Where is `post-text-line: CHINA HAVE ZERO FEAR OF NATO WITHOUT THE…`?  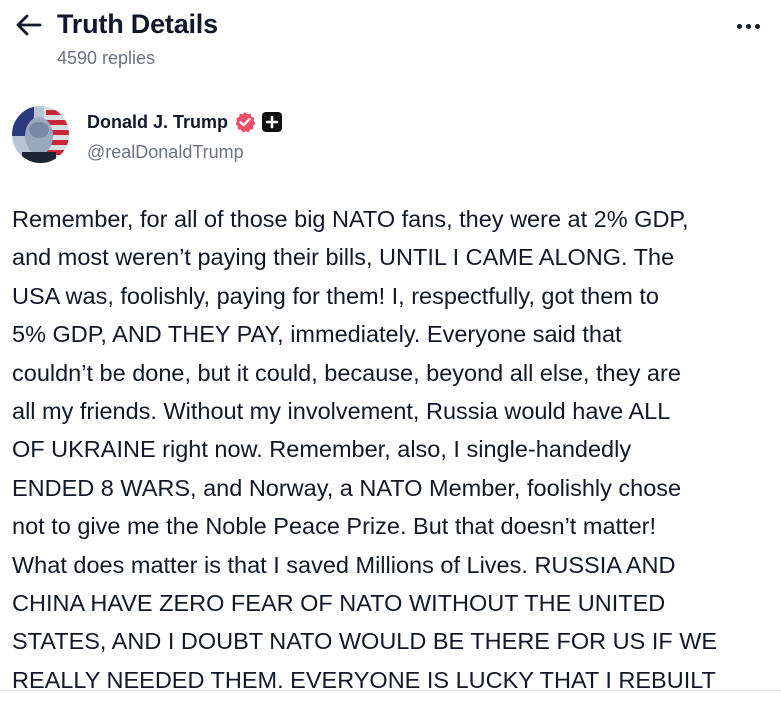
post-text-line: CHINA HAVE ZERO FEAR OF NATO WITHOUT THE… is located at coordinates (339, 603).